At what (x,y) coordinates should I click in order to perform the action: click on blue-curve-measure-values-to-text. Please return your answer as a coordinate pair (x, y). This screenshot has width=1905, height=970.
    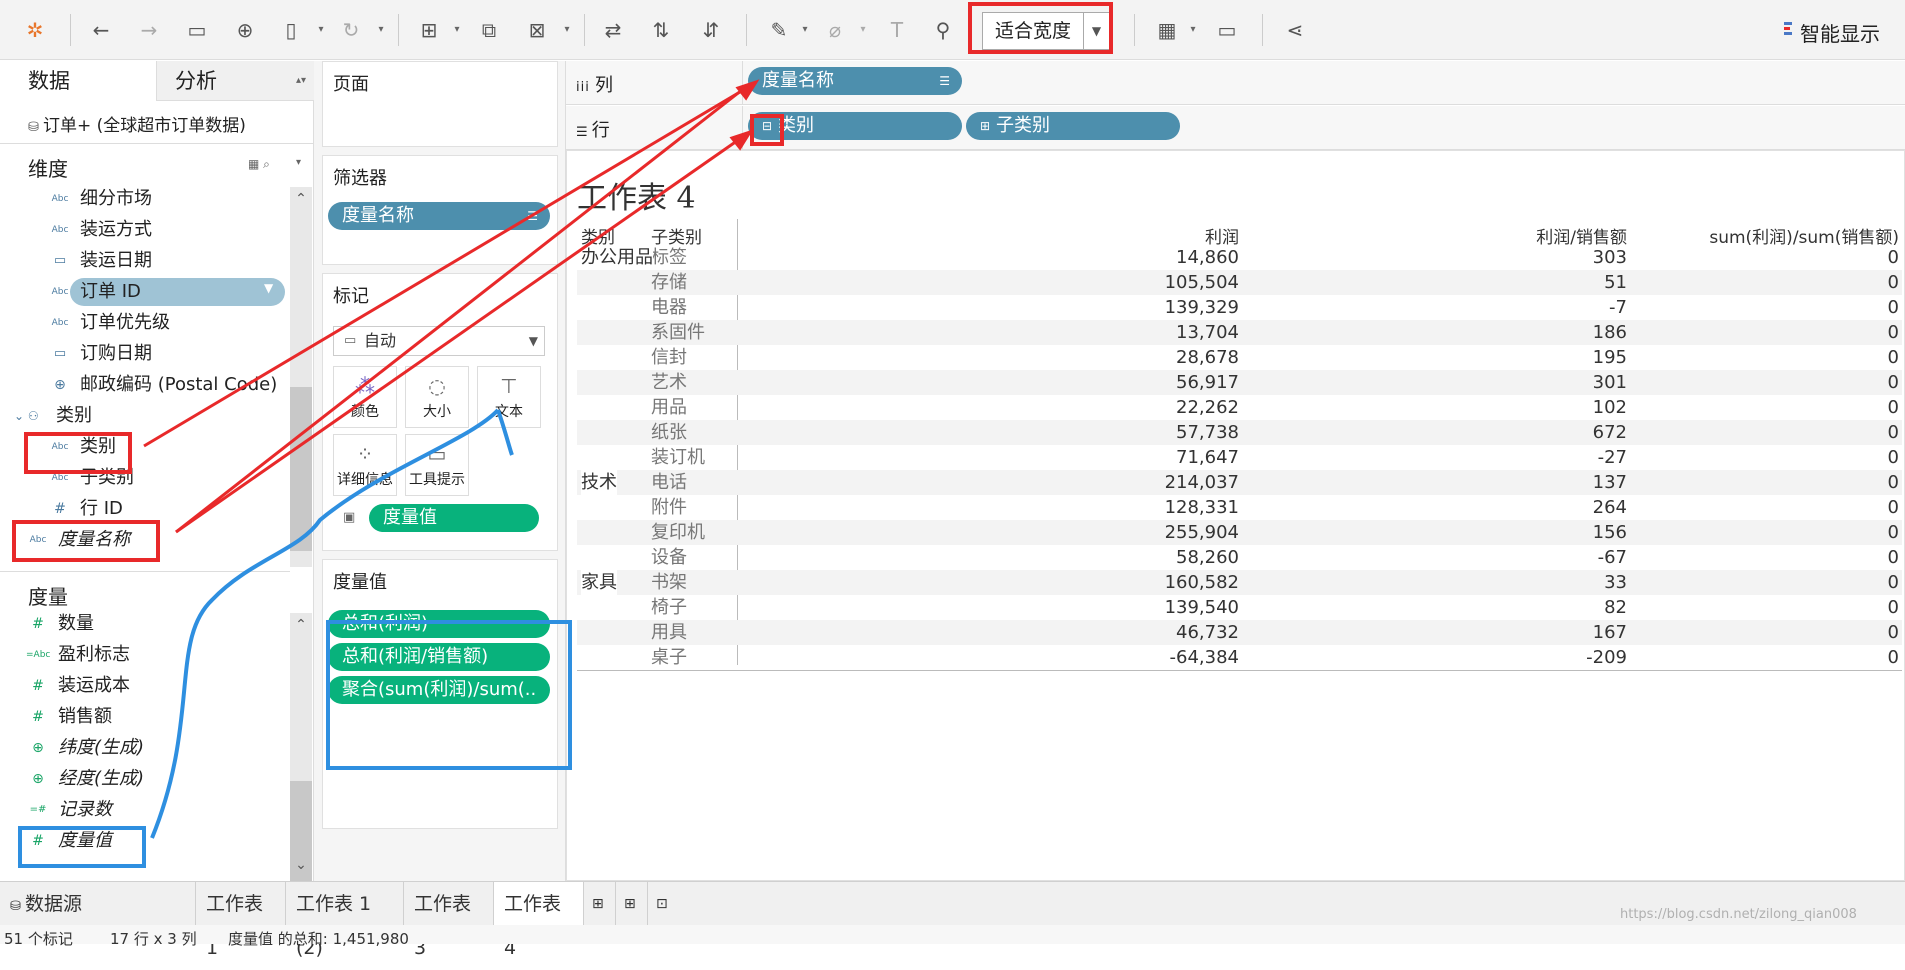
    Looking at the image, I should click on (325, 623).